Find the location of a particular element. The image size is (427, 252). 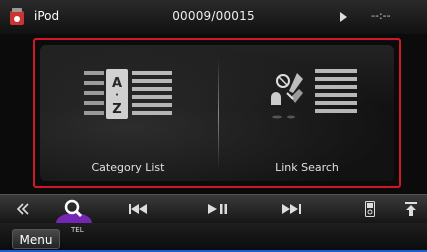

next-track-icon is located at coordinates (291, 209).